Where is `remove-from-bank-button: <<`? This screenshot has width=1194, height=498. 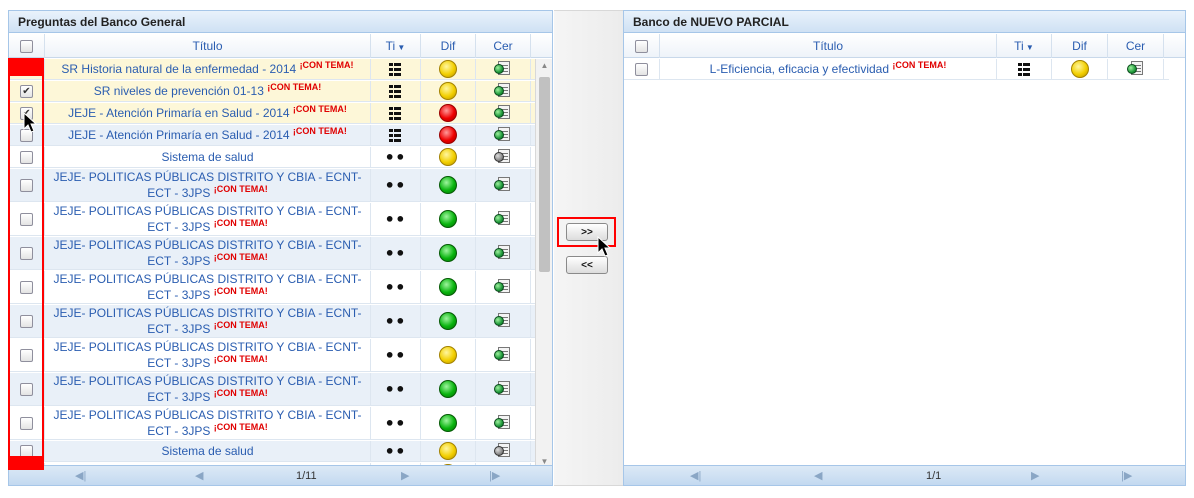
remove-from-bank-button: << is located at coordinates (587, 265).